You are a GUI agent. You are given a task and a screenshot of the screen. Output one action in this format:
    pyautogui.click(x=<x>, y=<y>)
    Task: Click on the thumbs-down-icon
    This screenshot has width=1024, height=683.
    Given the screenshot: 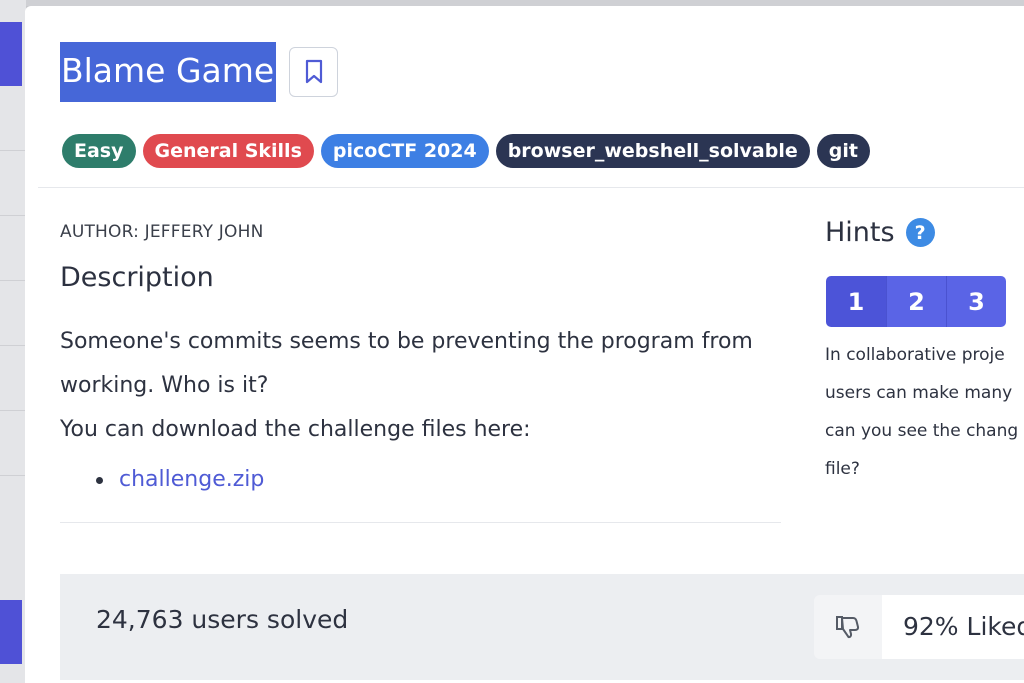 What is the action you would take?
    pyautogui.click(x=848, y=627)
    